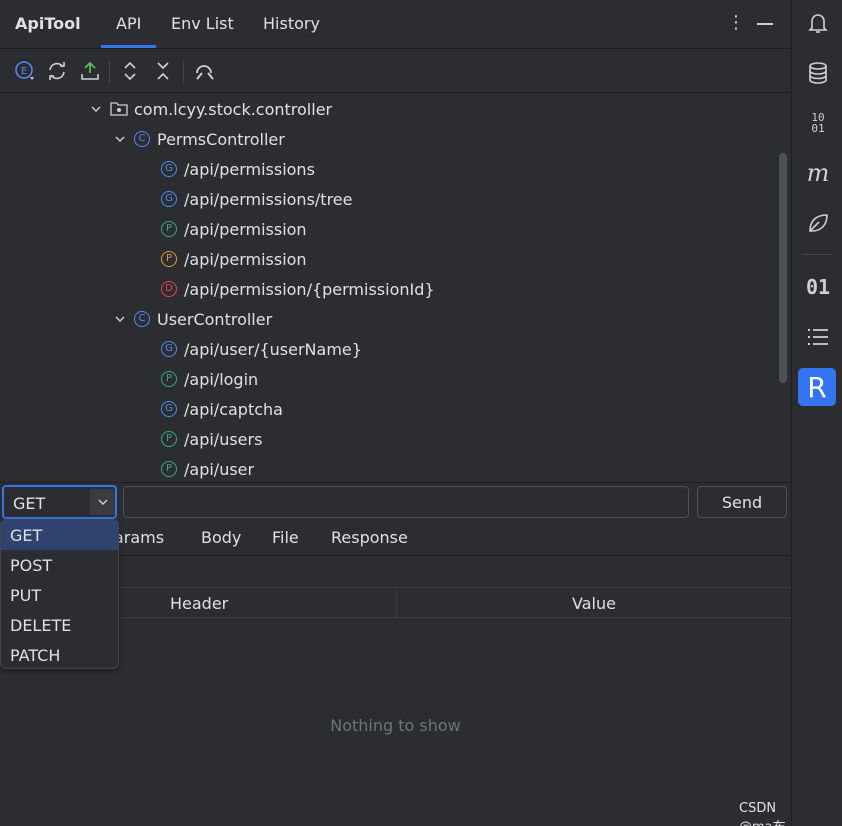 The width and height of the screenshot is (842, 826). I want to click on tree-endpoint-row: G /api/captcha, so click(222, 409).